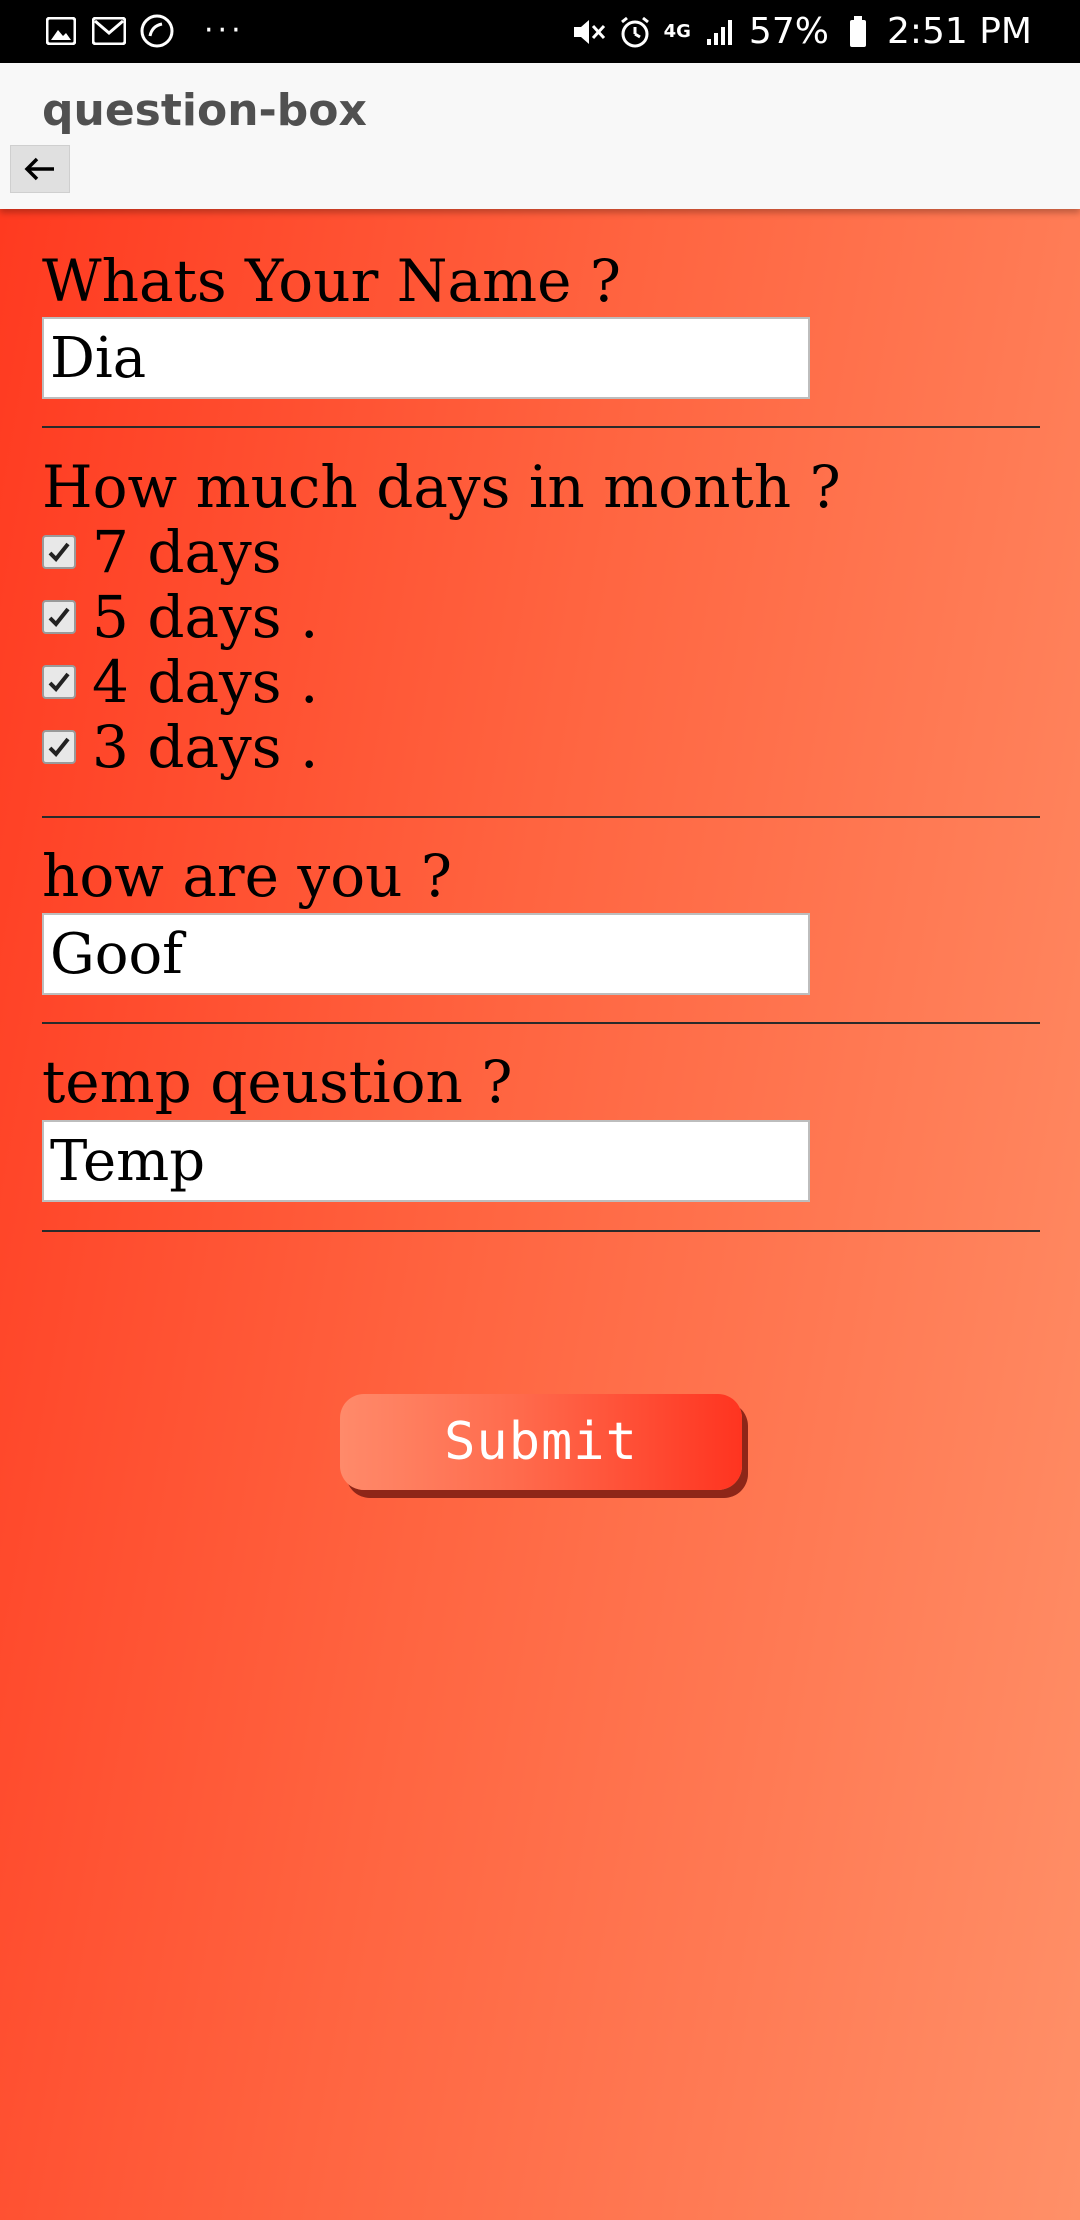 This screenshot has width=1080, height=2220. I want to click on checkbox-option: 5 days ., so click(180, 617).